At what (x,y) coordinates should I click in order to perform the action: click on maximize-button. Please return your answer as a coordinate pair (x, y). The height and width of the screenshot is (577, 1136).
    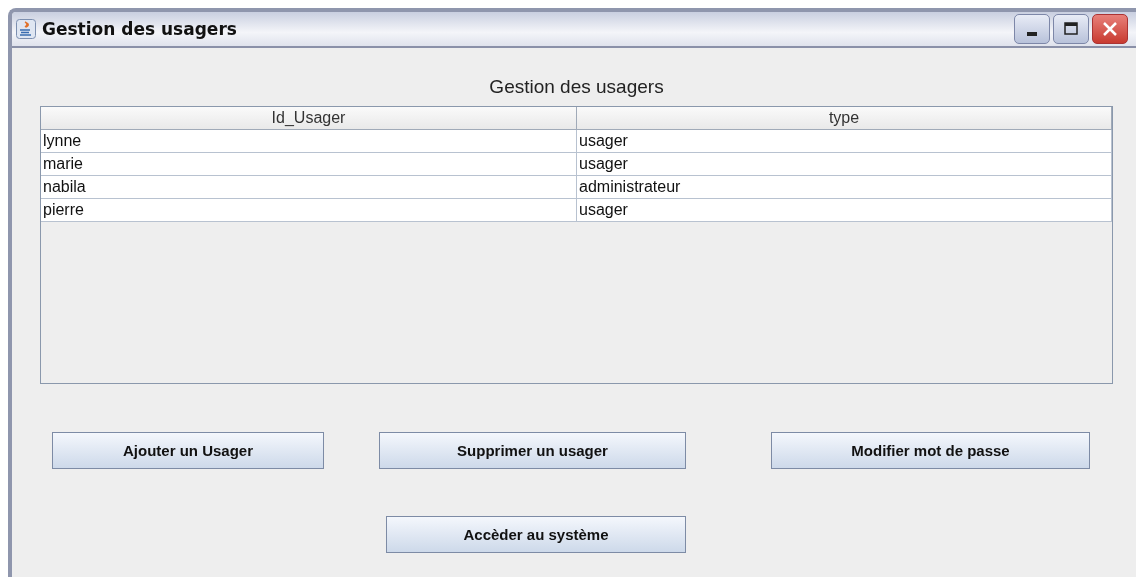
    Looking at the image, I should click on (1071, 29).